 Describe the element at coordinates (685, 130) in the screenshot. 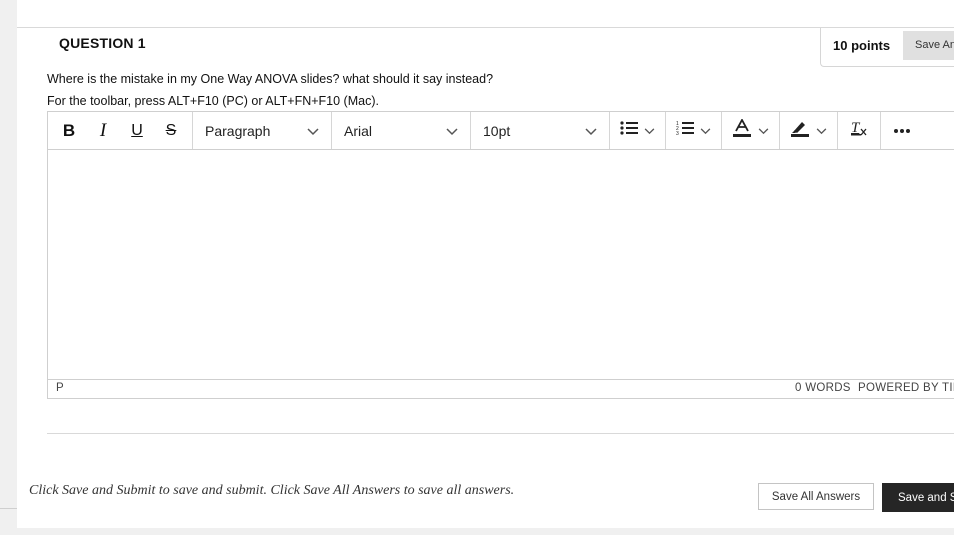

I see `numbered-list-icon: 1 2 3` at that location.